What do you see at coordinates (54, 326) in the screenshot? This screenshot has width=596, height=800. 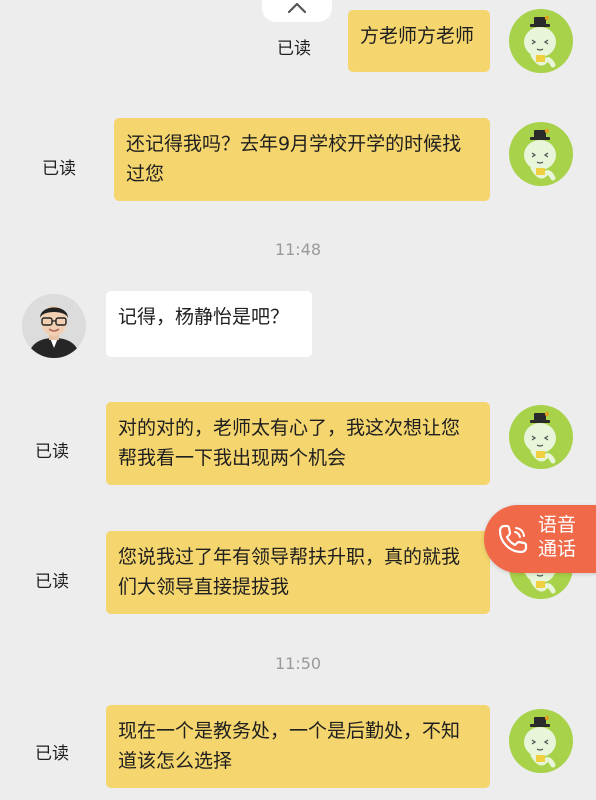 I see `teacher-avatar` at bounding box center [54, 326].